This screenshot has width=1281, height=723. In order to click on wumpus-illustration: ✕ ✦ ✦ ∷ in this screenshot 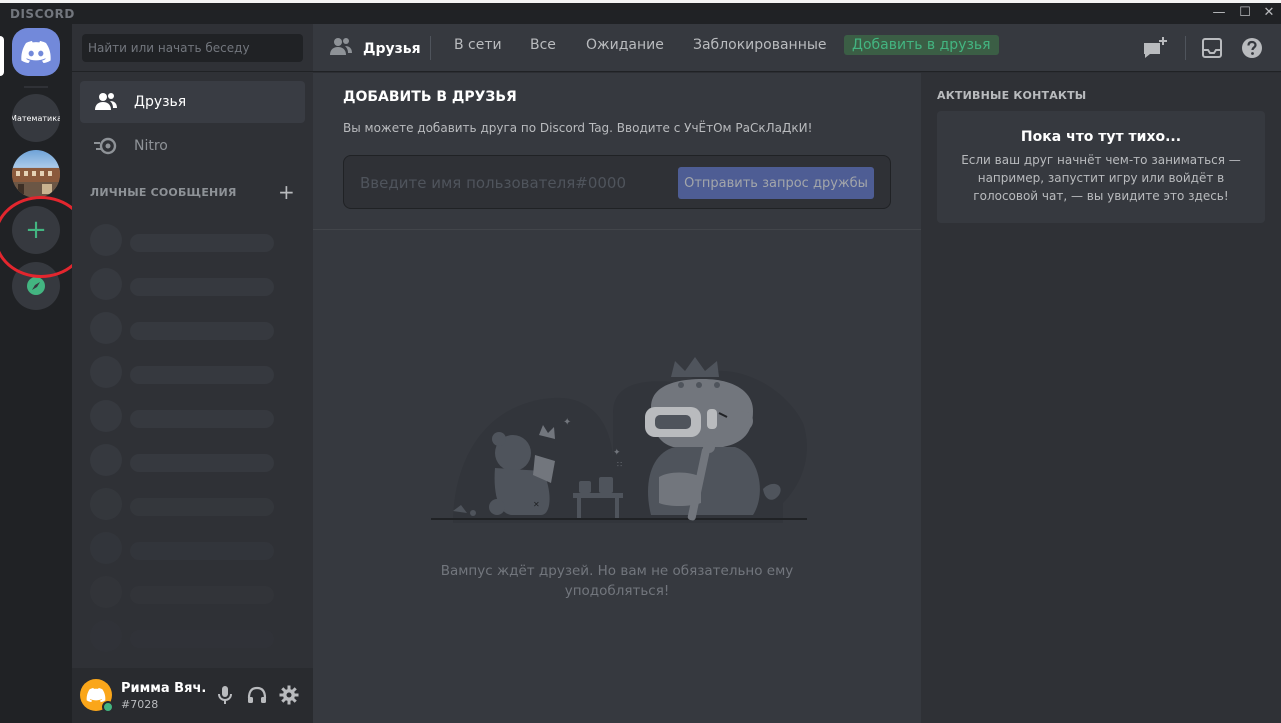, I will do `click(619, 440)`.